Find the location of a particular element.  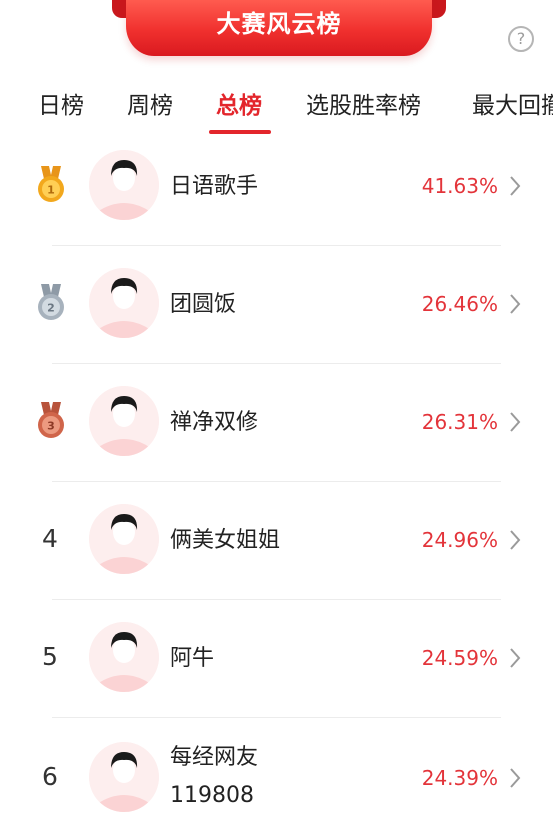

rank-number: 5 is located at coordinates (50, 656).